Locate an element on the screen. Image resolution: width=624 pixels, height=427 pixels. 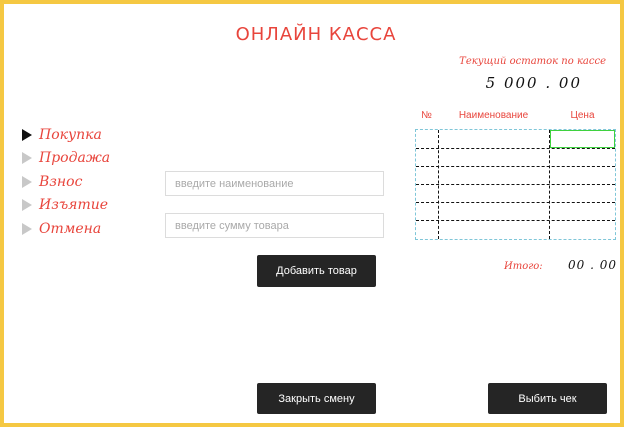
balance-label: Текущий остаток по кассе is located at coordinates (532, 61).